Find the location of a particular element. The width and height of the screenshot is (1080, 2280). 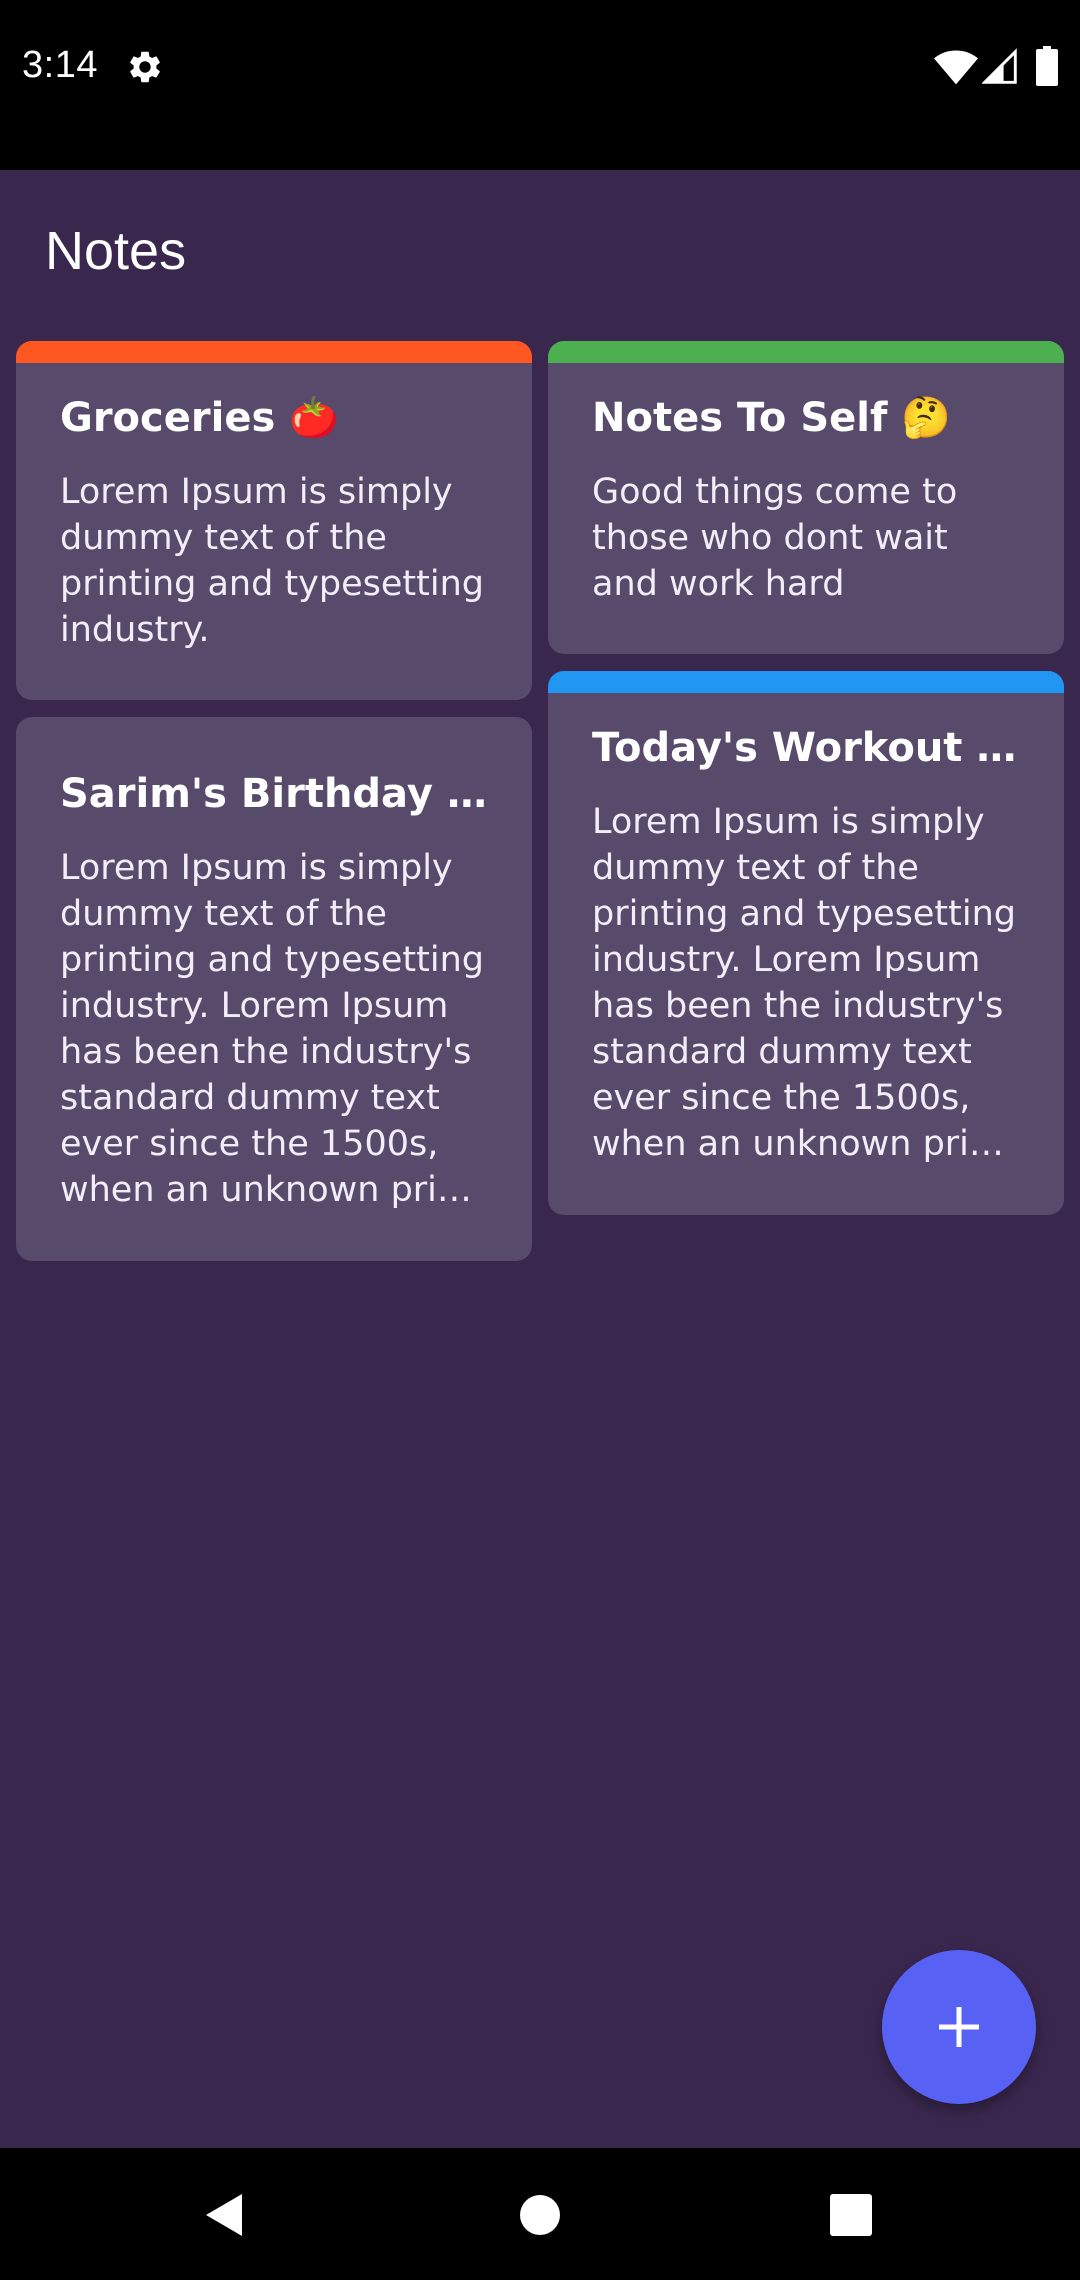

status-bar: 3:14 is located at coordinates (540, 85).